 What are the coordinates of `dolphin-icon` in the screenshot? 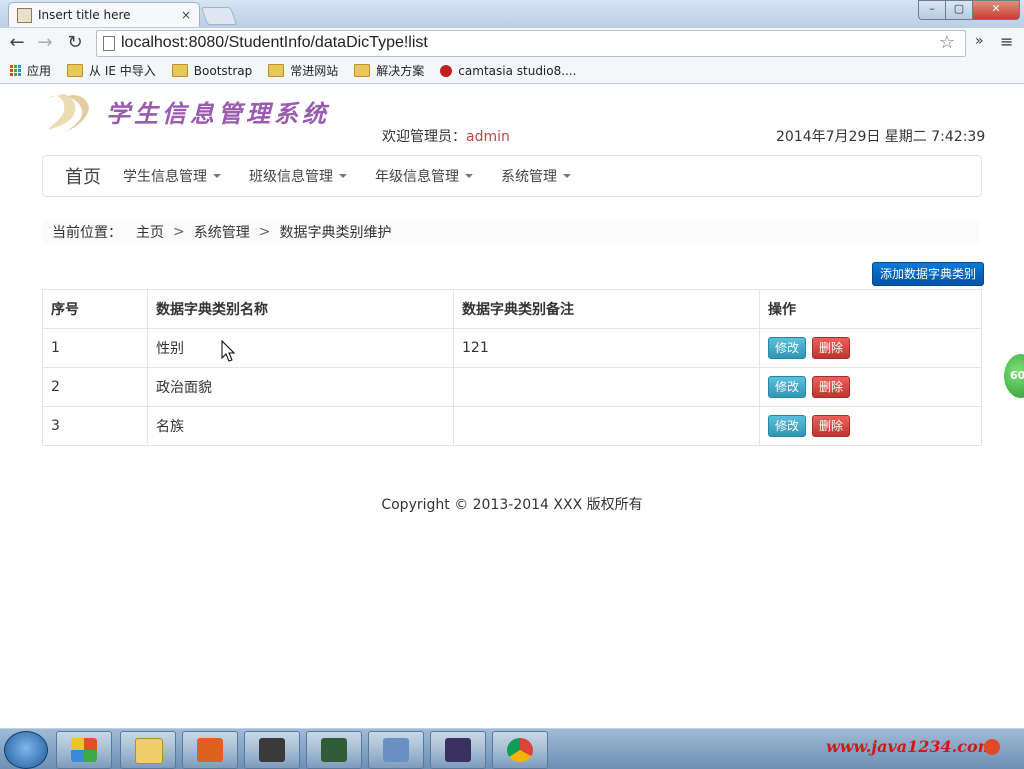 It's located at (396, 750).